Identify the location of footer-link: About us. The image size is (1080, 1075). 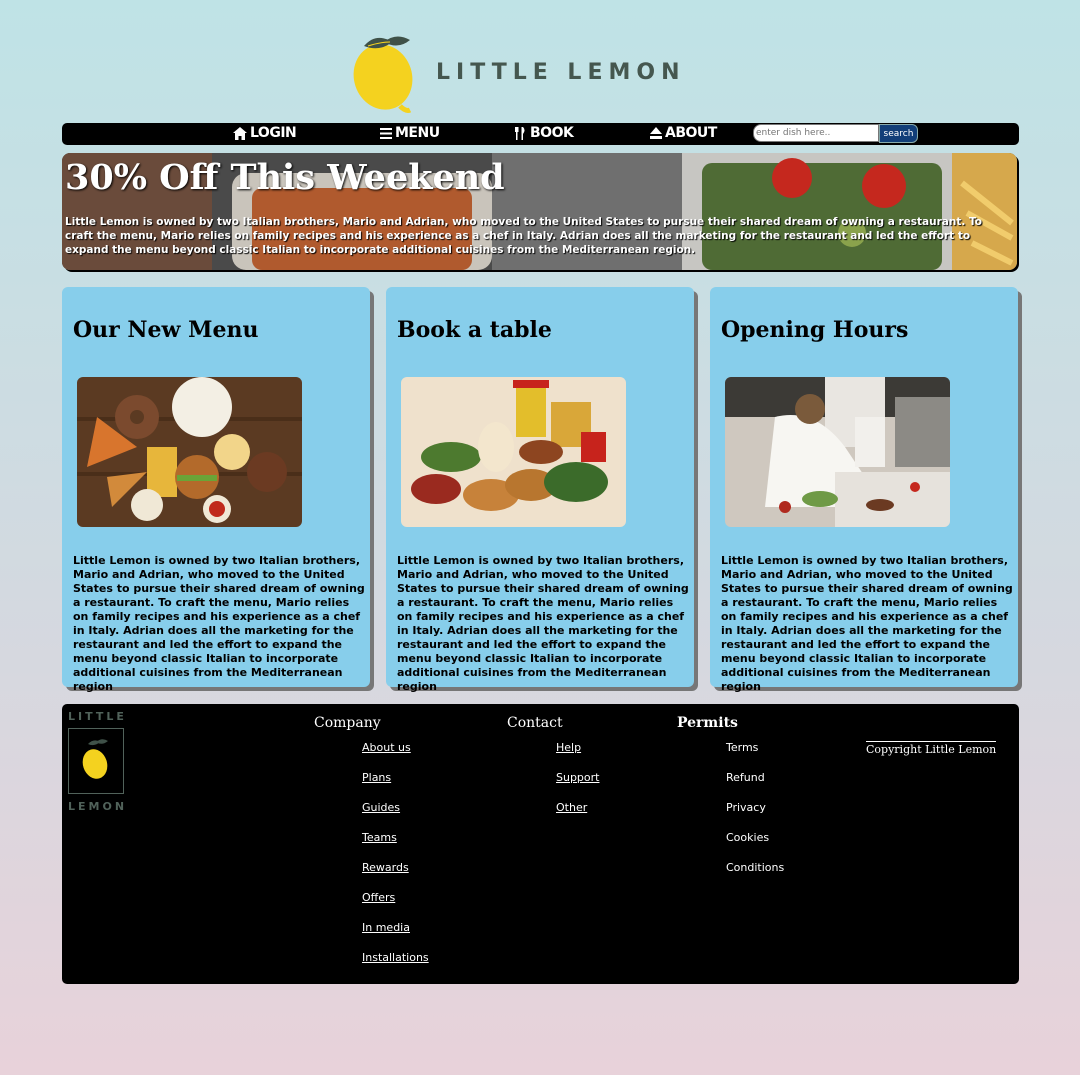
(395, 755).